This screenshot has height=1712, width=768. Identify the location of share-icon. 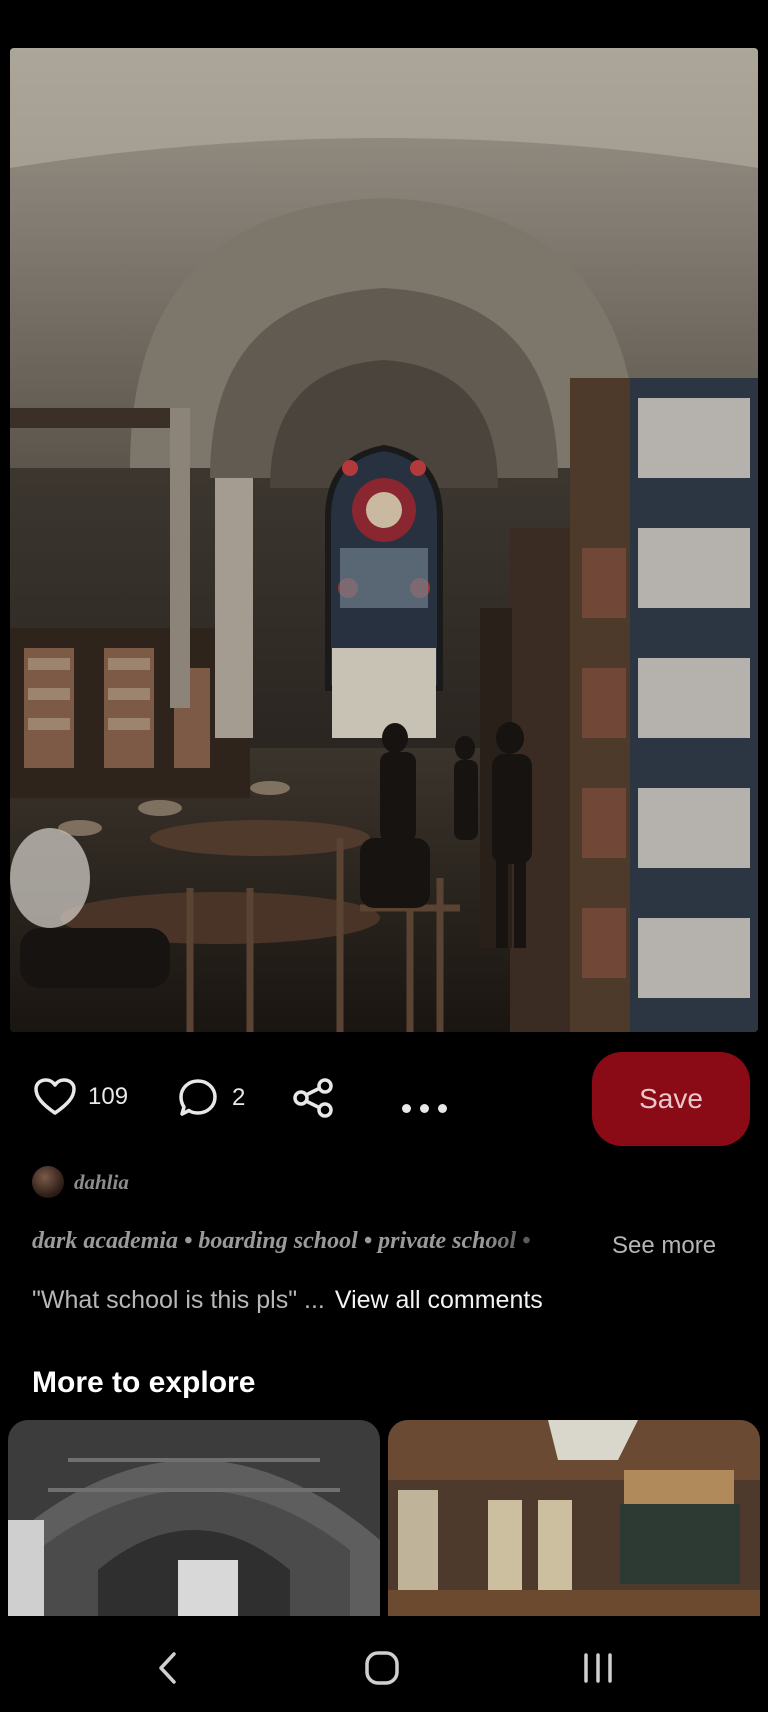
(313, 1098).